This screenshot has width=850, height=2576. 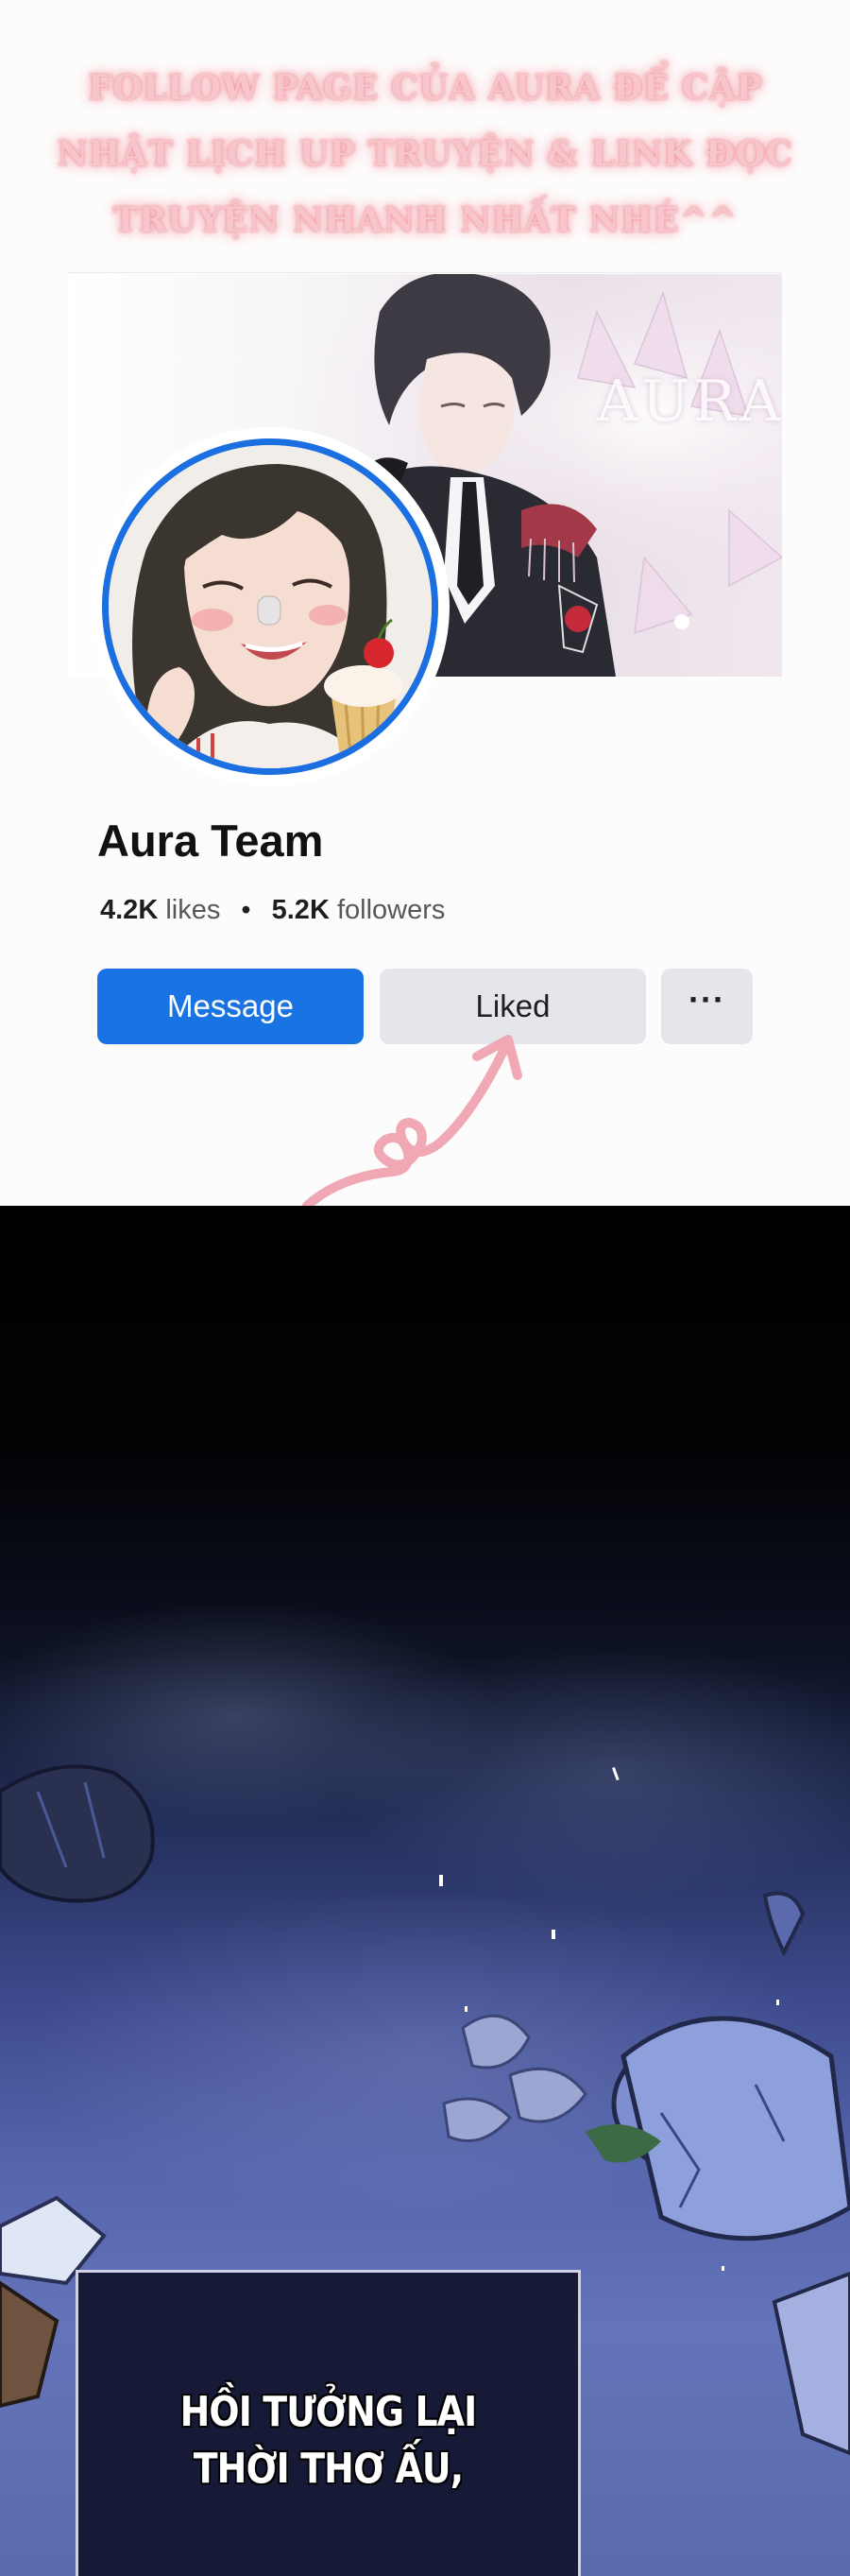 I want to click on divider, so click(x=425, y=272).